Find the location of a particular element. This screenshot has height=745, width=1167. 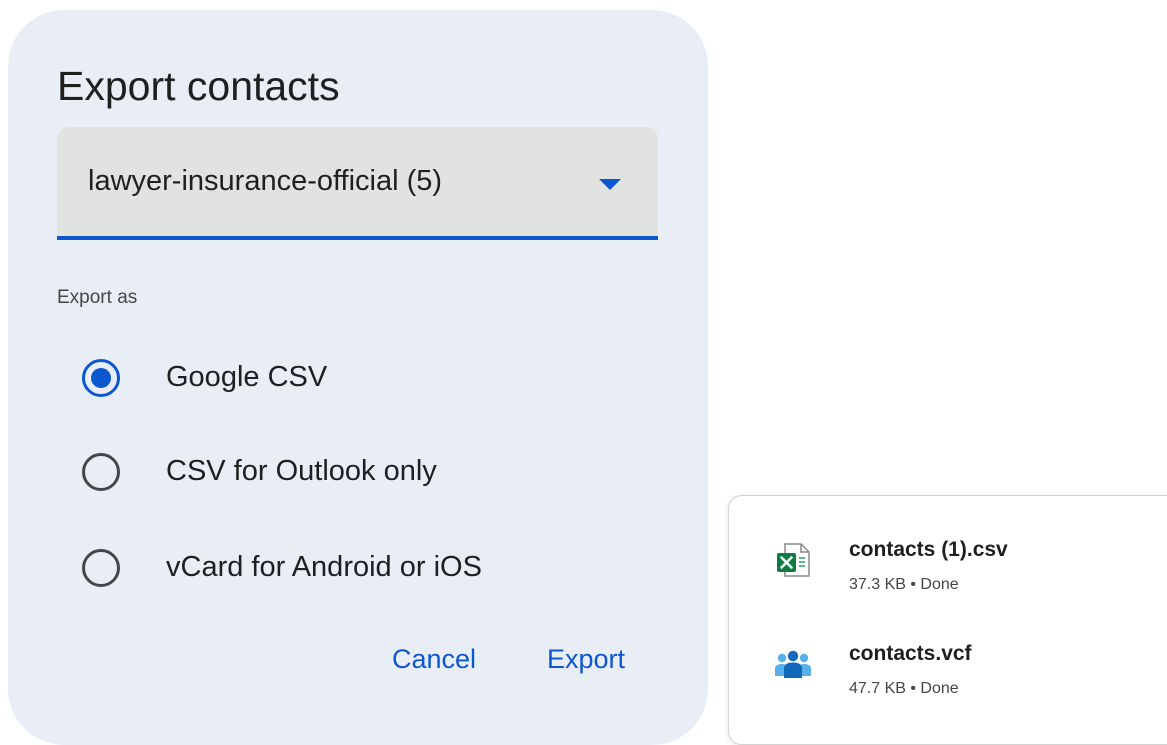

option-label: Google CSV is located at coordinates (247, 377).